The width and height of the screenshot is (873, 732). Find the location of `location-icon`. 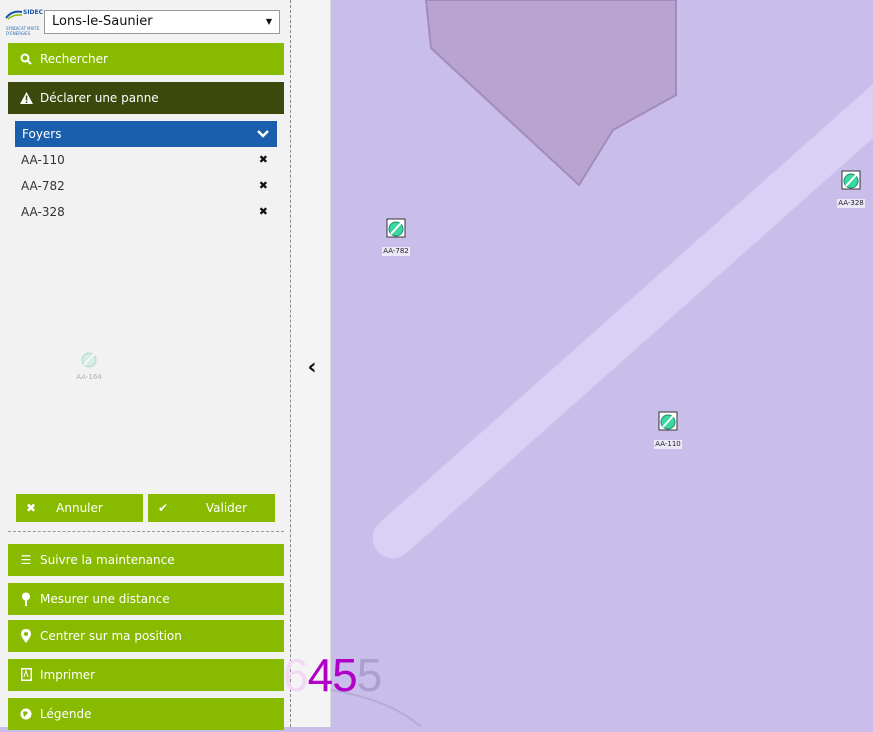

location-icon is located at coordinates (26, 637).